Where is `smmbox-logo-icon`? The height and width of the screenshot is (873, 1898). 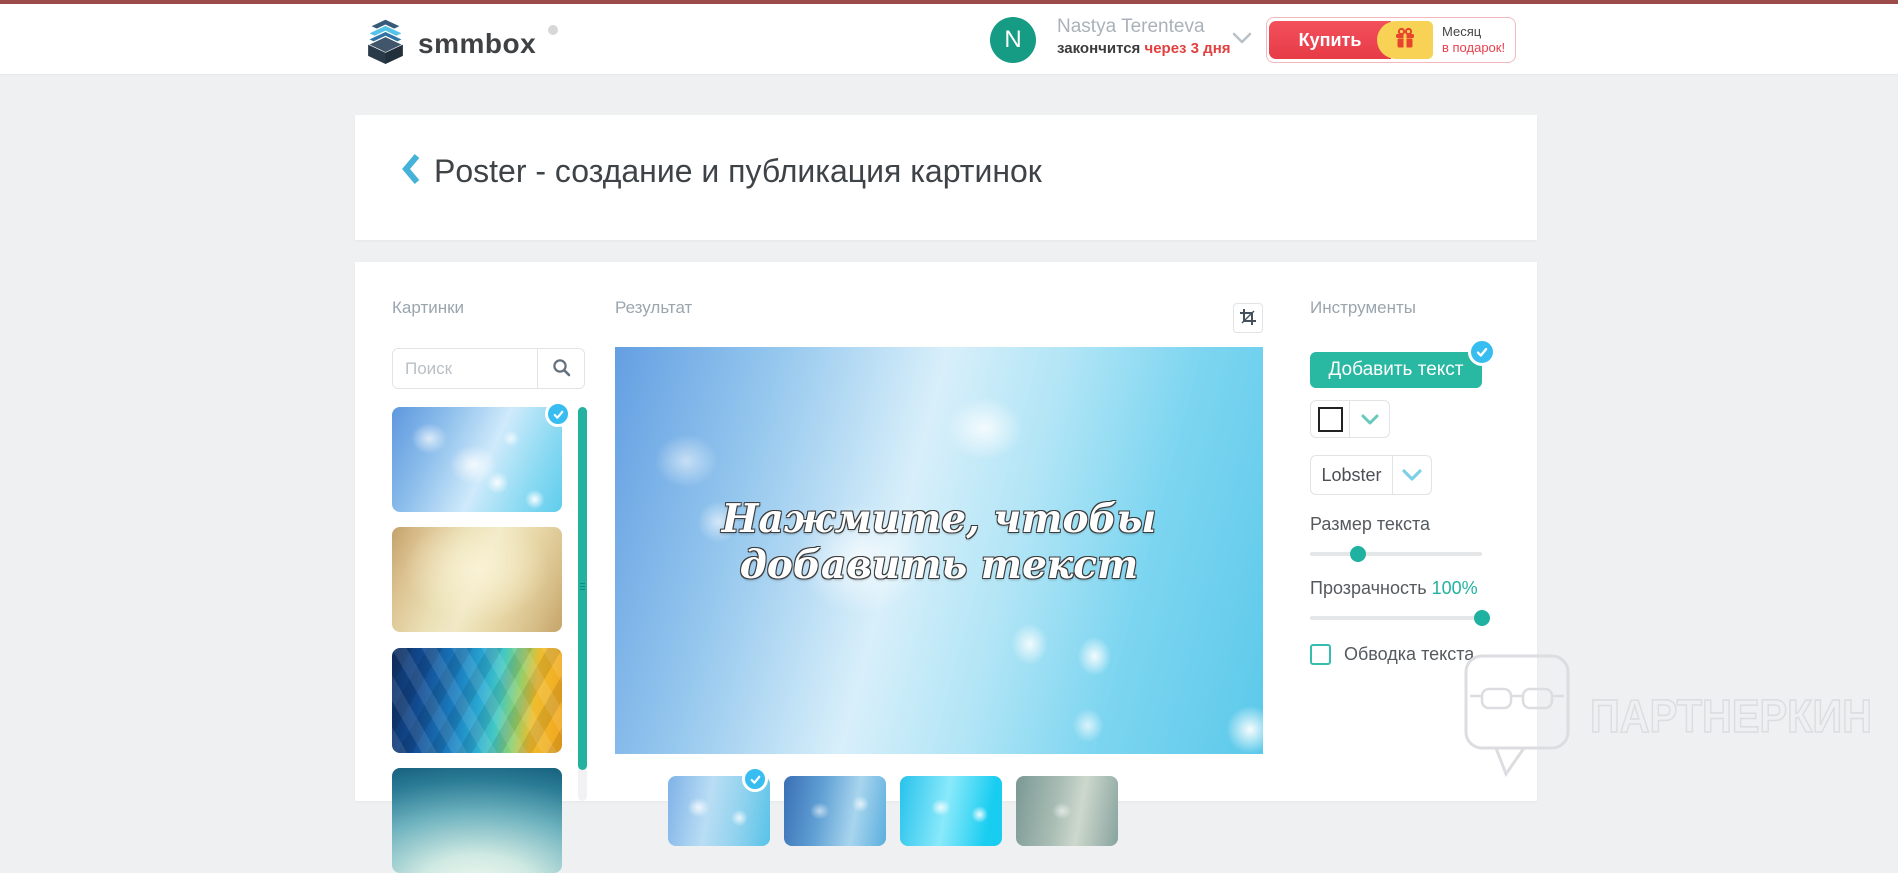 smmbox-logo-icon is located at coordinates (385, 43).